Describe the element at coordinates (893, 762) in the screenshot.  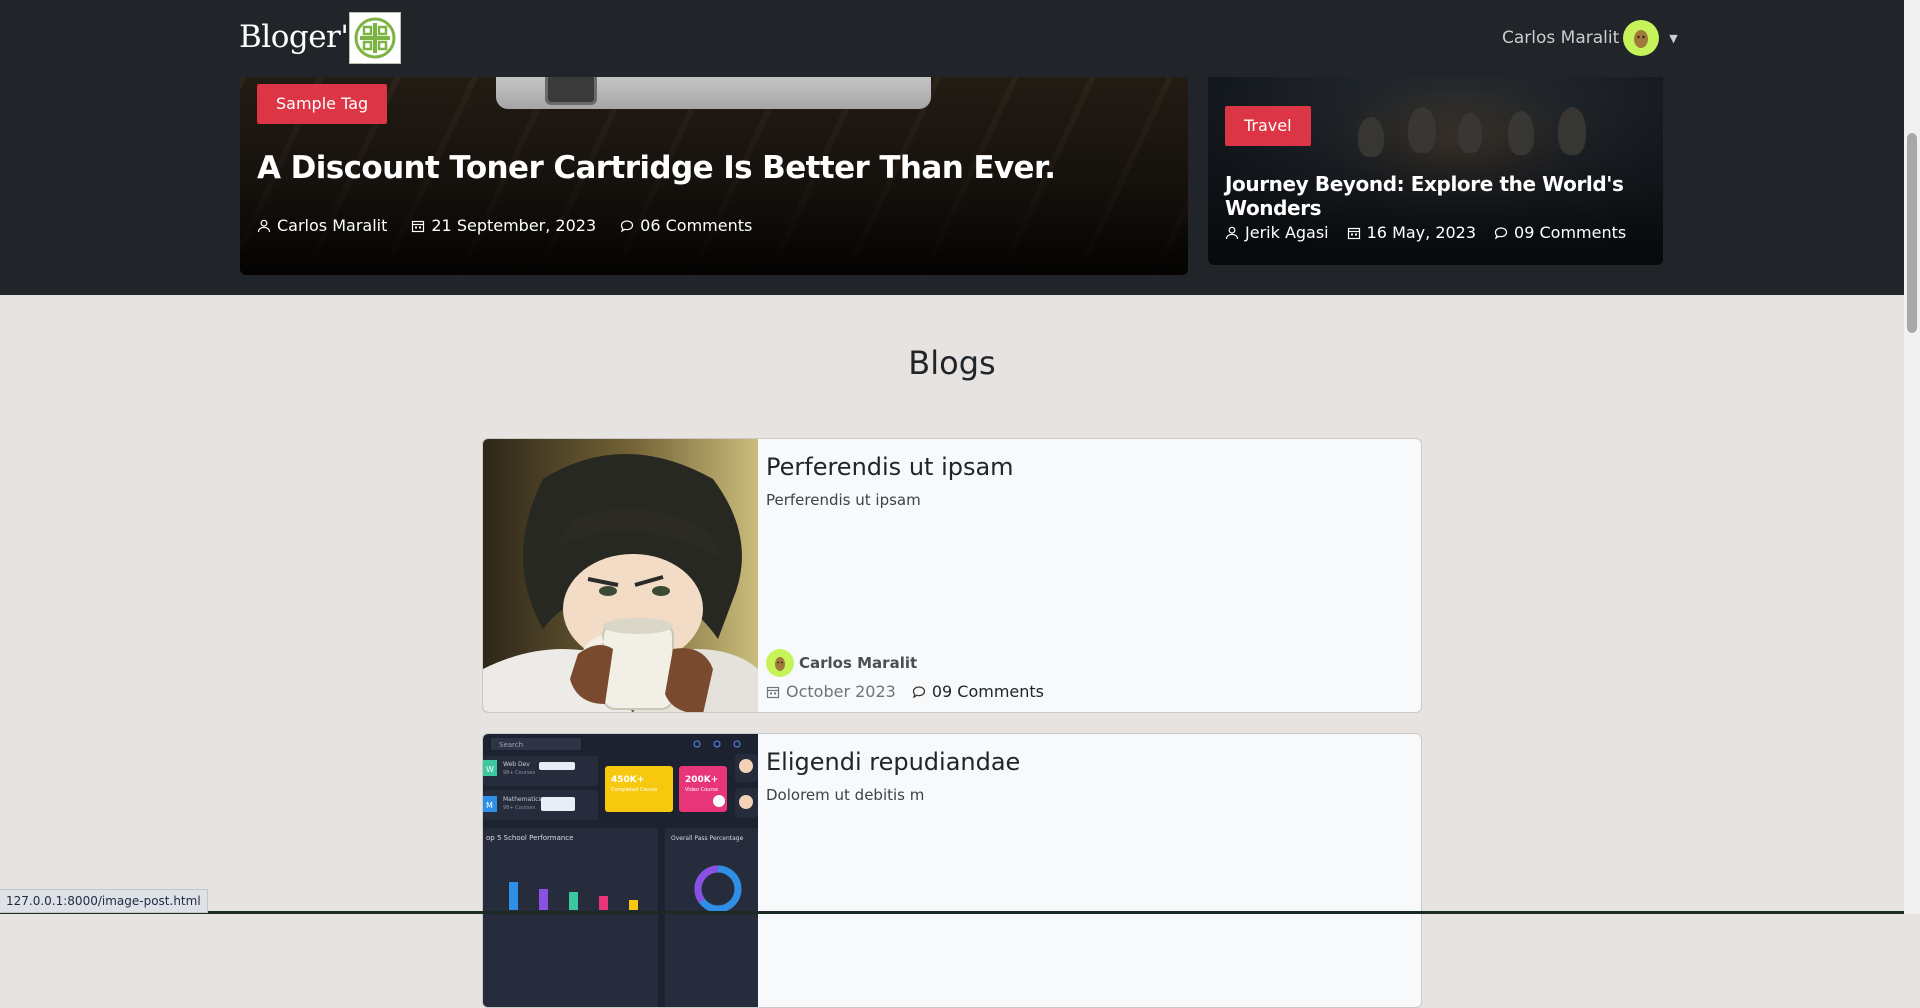
I see `blog-title: Eligendi repudiandae` at that location.